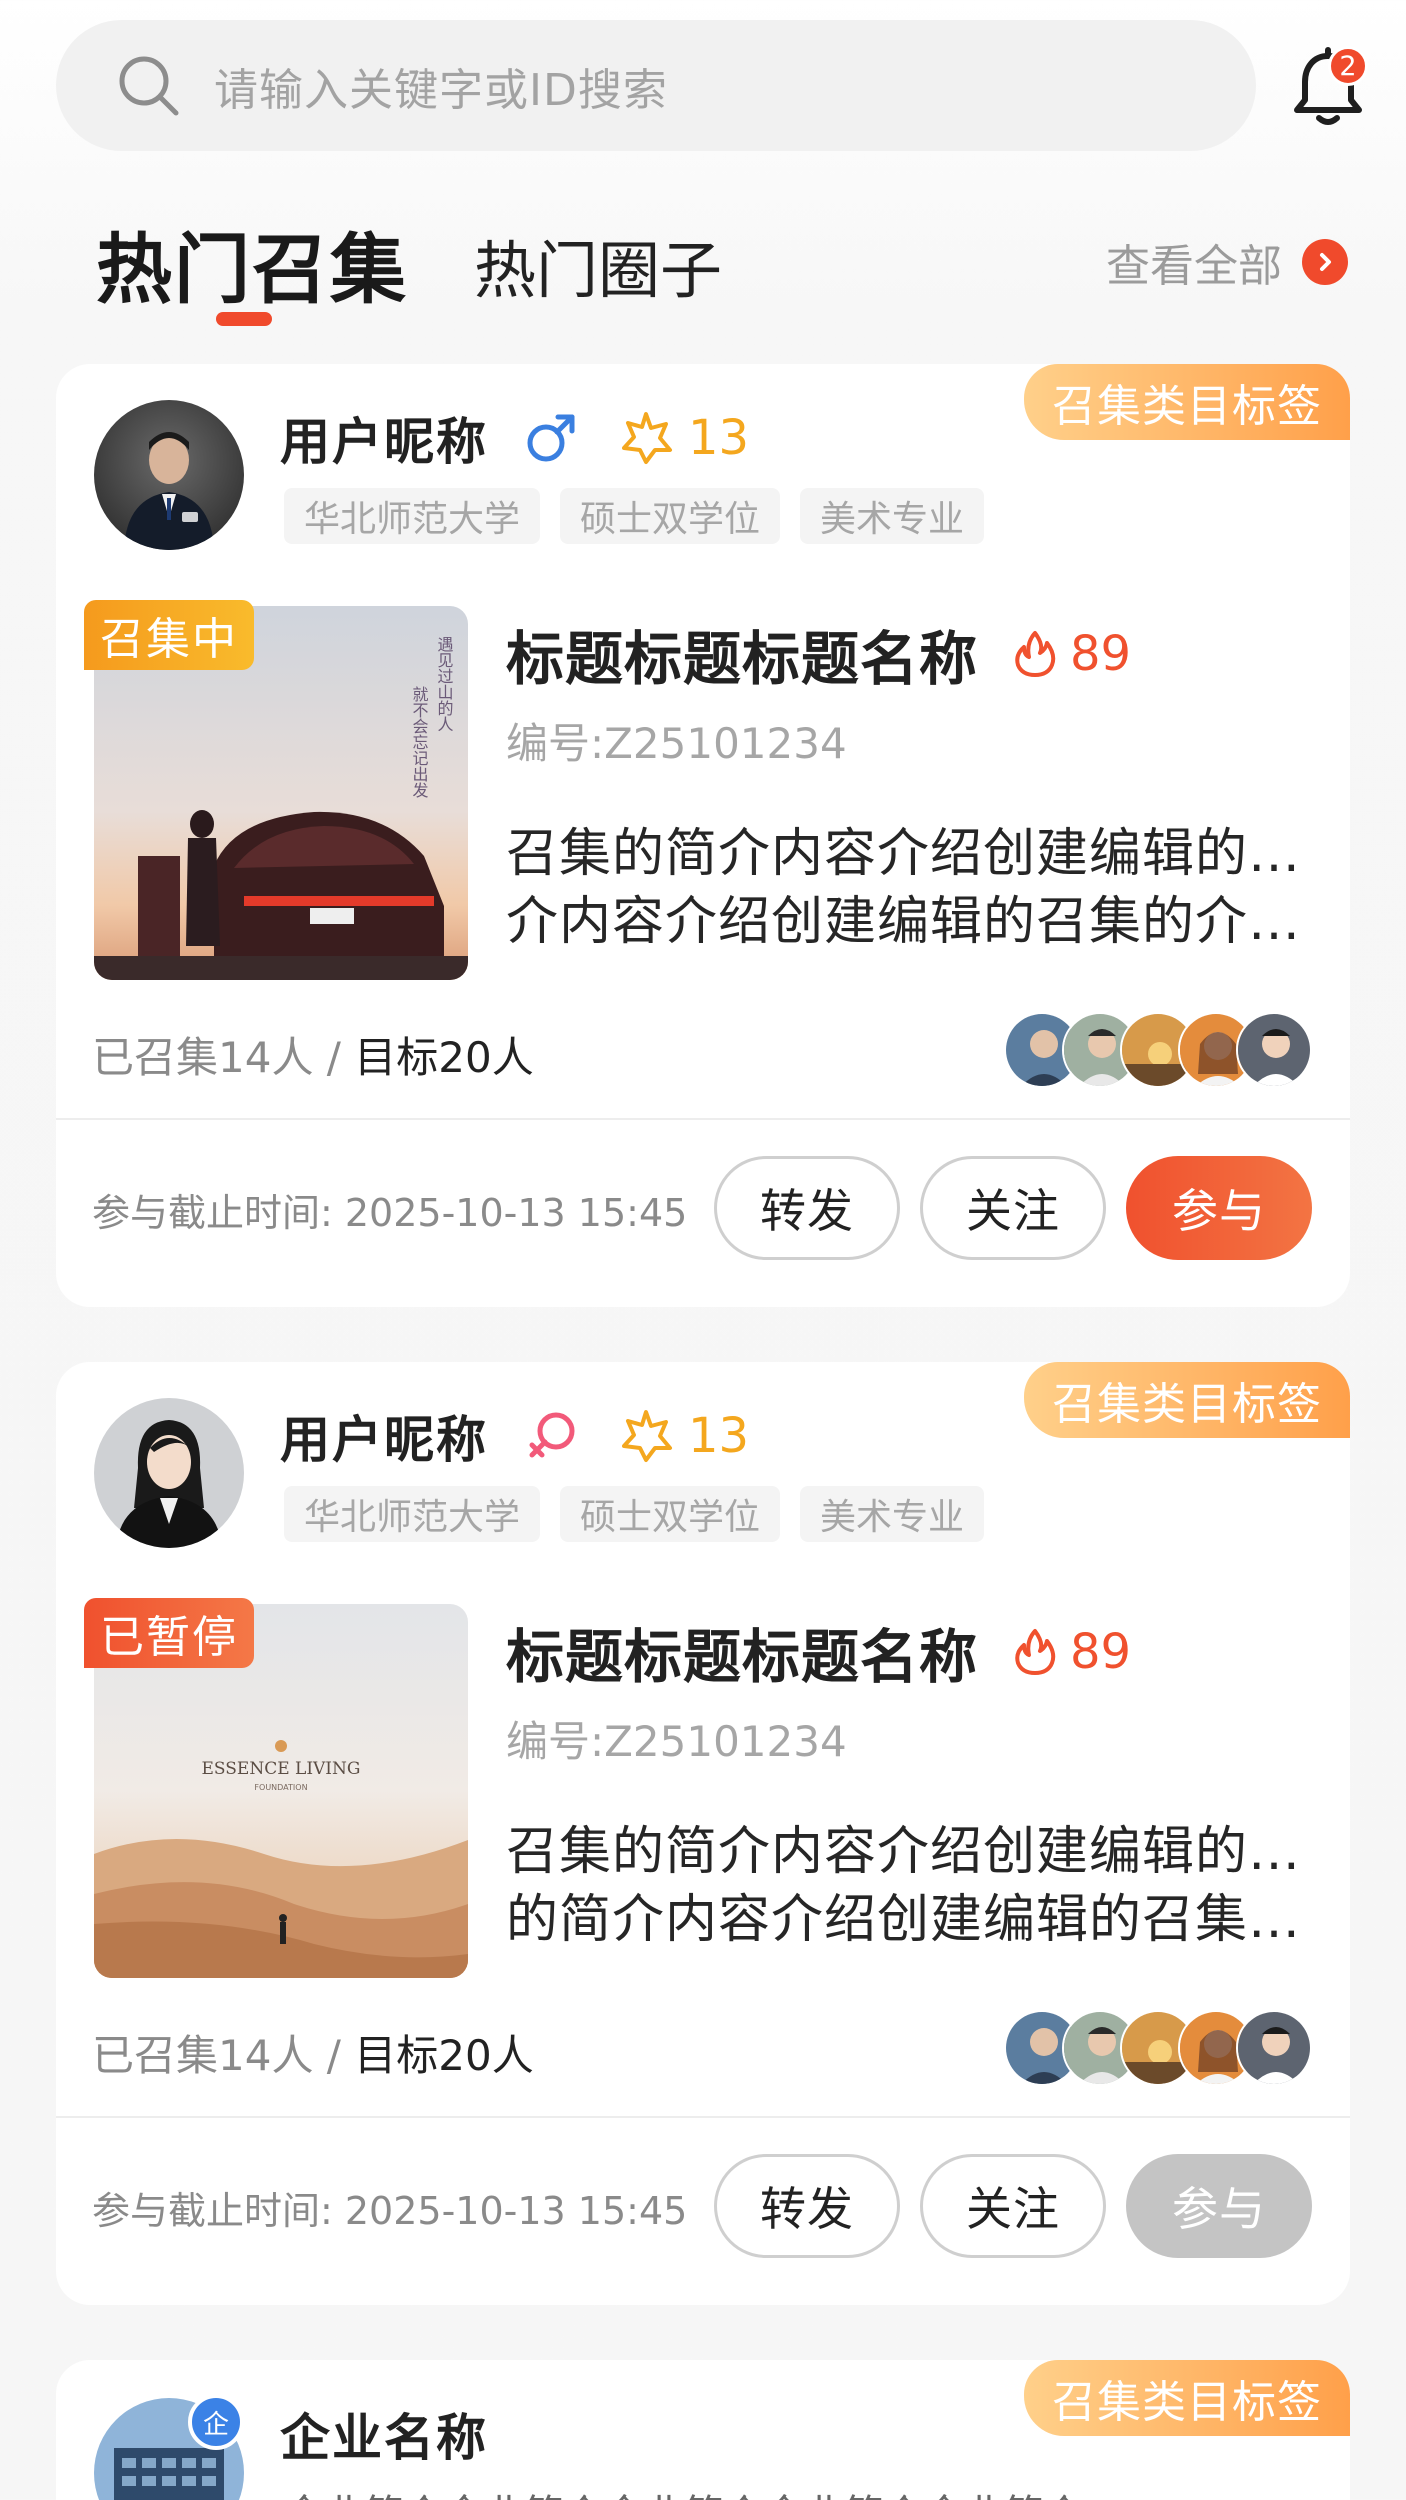 The width and height of the screenshot is (1406, 2500). I want to click on status-badge: 已暂停, so click(169, 1633).